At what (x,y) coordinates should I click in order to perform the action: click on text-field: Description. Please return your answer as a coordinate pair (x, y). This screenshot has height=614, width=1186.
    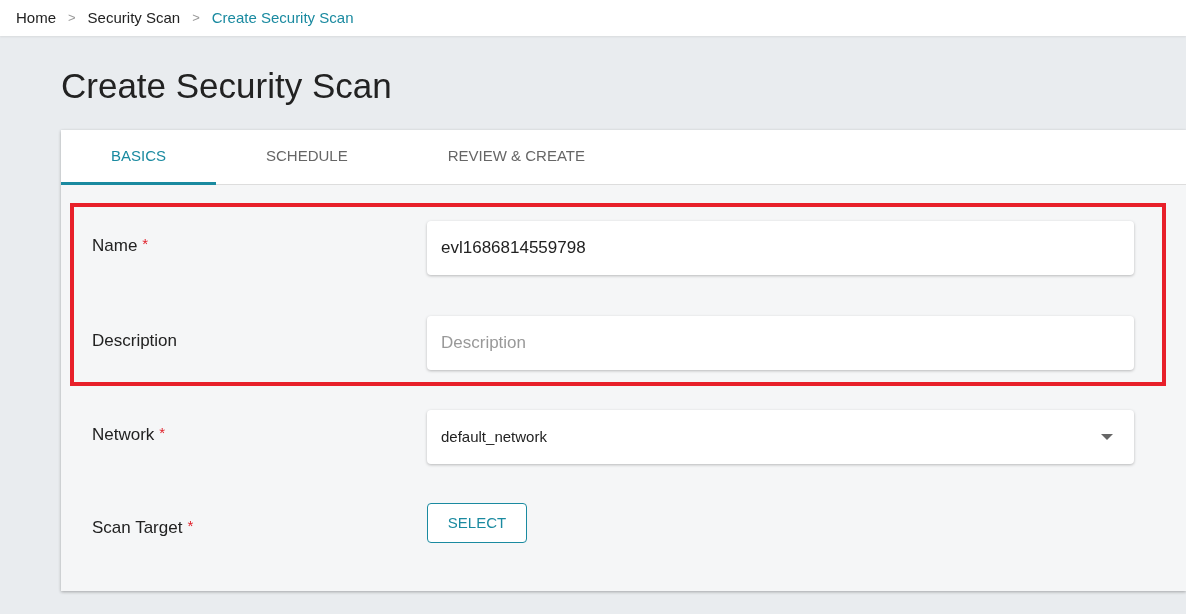
    Looking at the image, I should click on (780, 343).